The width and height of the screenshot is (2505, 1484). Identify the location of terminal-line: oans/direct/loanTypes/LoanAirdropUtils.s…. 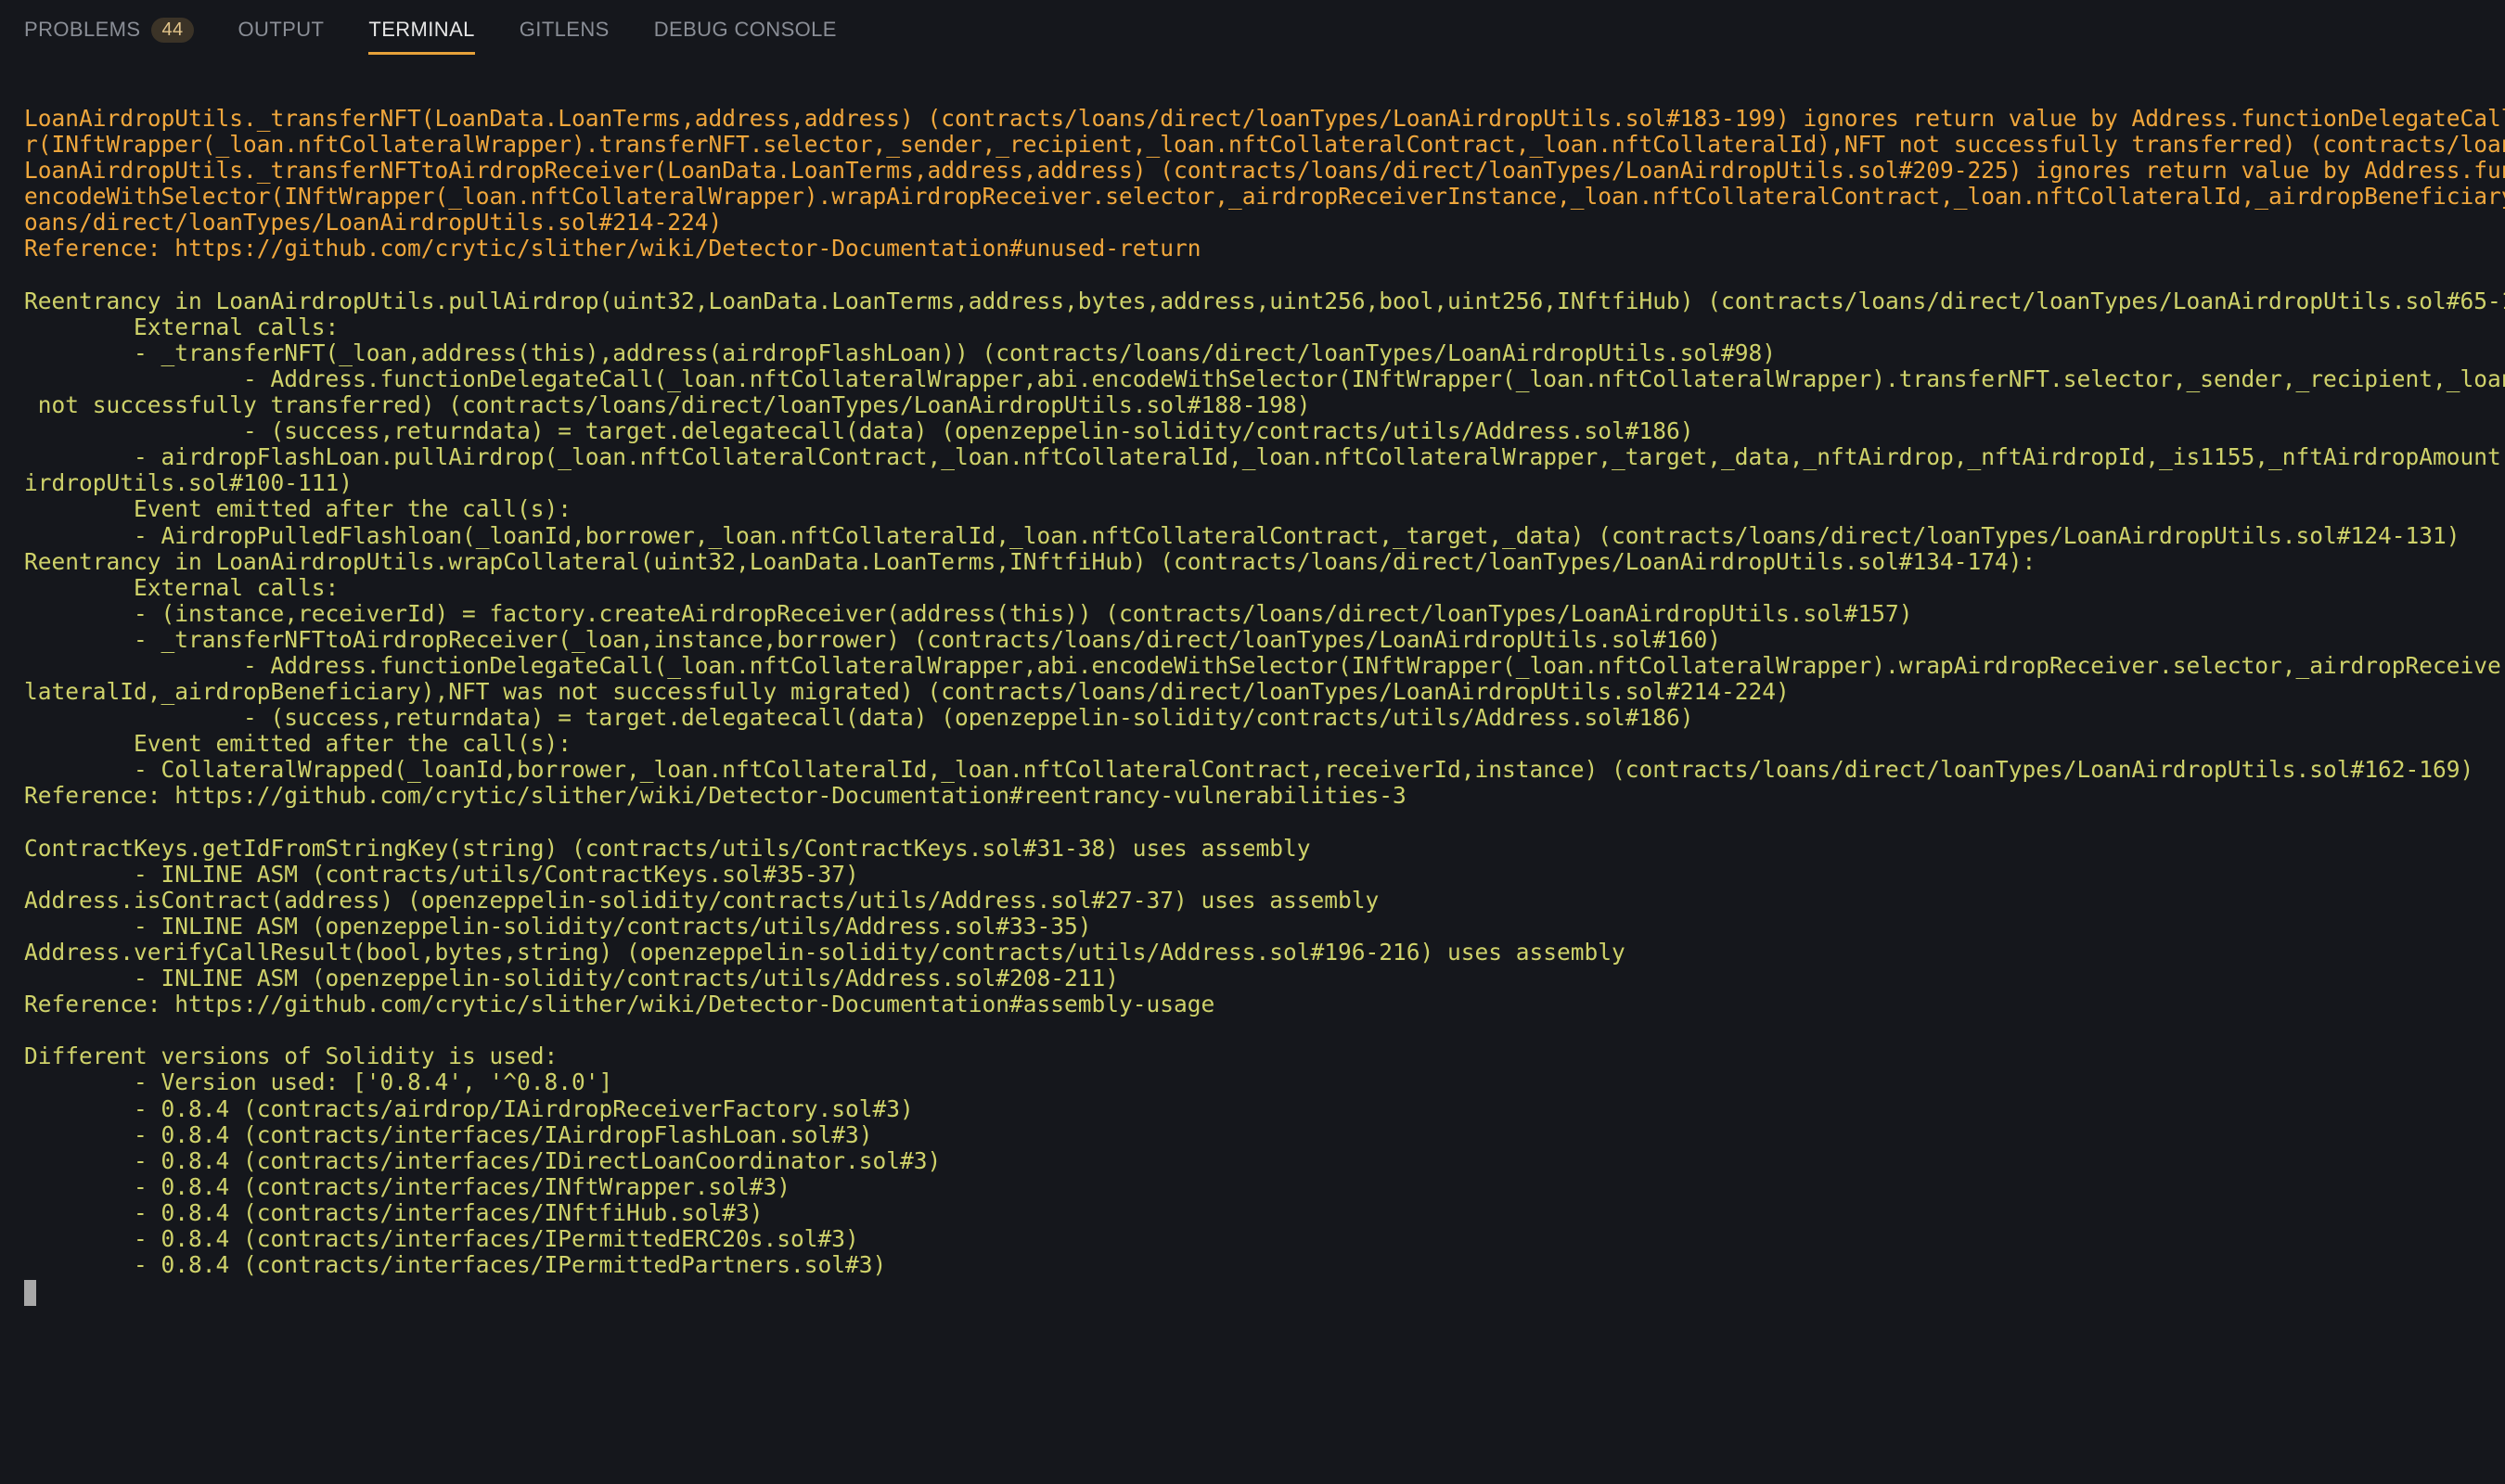
(373, 223).